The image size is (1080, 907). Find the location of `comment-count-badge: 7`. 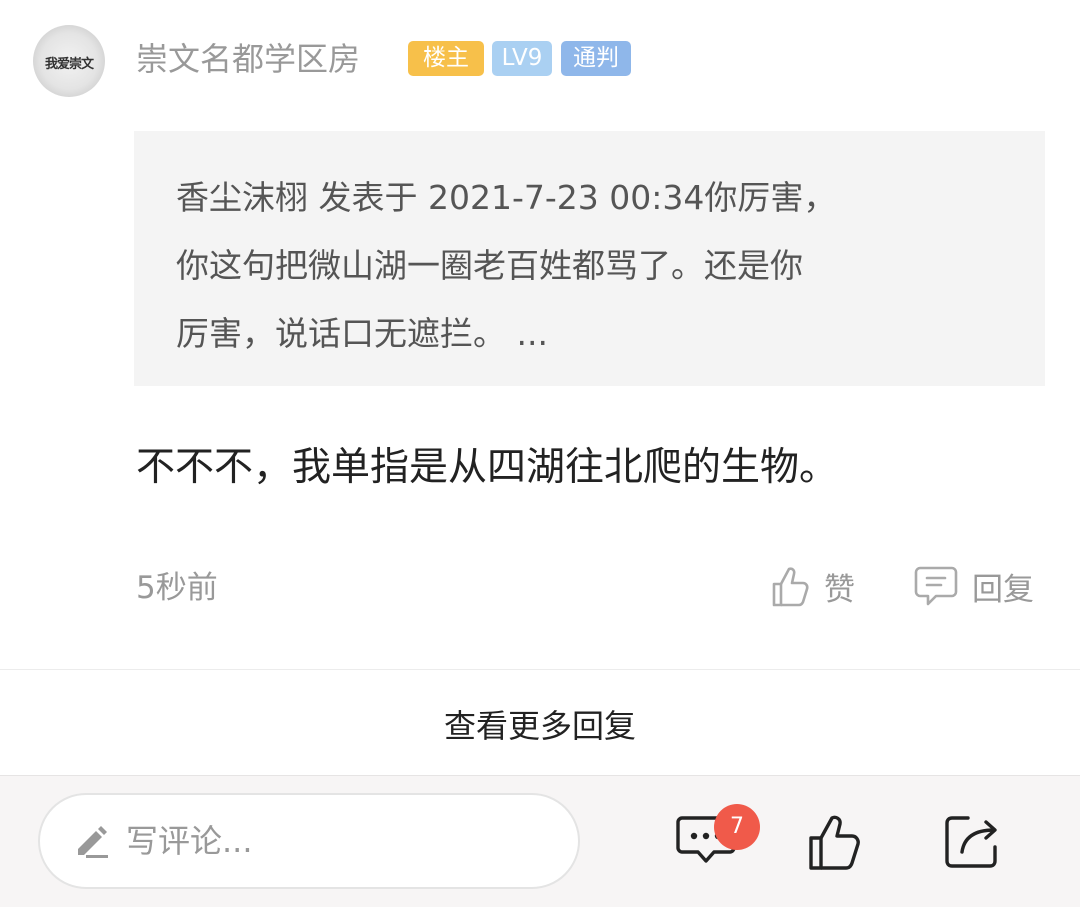

comment-count-badge: 7 is located at coordinates (737, 827).